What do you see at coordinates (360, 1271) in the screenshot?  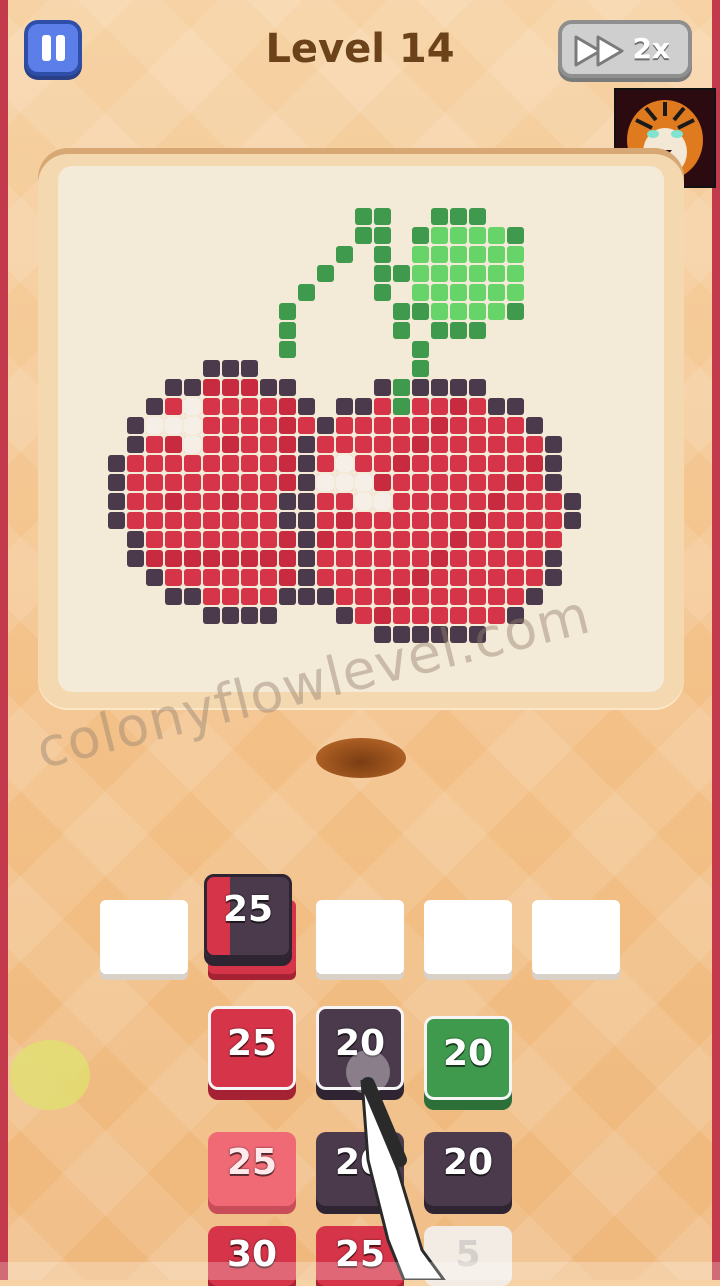 I see `bottom-bar` at bounding box center [360, 1271].